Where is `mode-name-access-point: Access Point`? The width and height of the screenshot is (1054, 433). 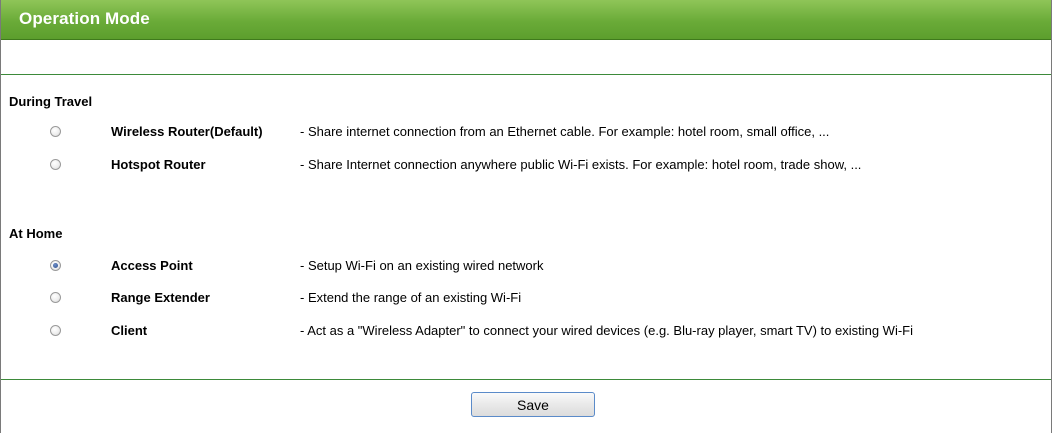 mode-name-access-point: Access Point is located at coordinates (152, 265).